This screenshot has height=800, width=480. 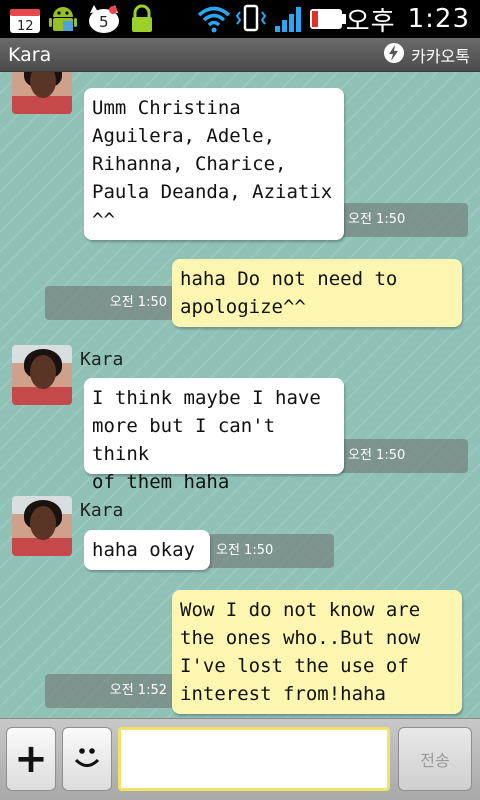 I want to click on message-bubble-outgoing: haha Do not need to apologize^^, so click(x=317, y=293).